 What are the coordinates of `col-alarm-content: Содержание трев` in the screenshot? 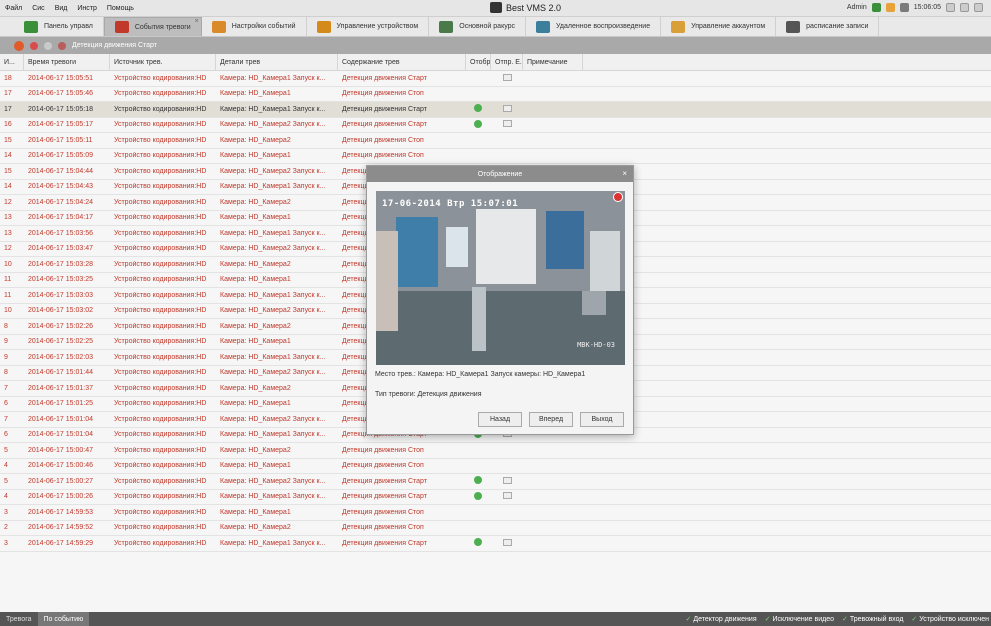 It's located at (402, 62).